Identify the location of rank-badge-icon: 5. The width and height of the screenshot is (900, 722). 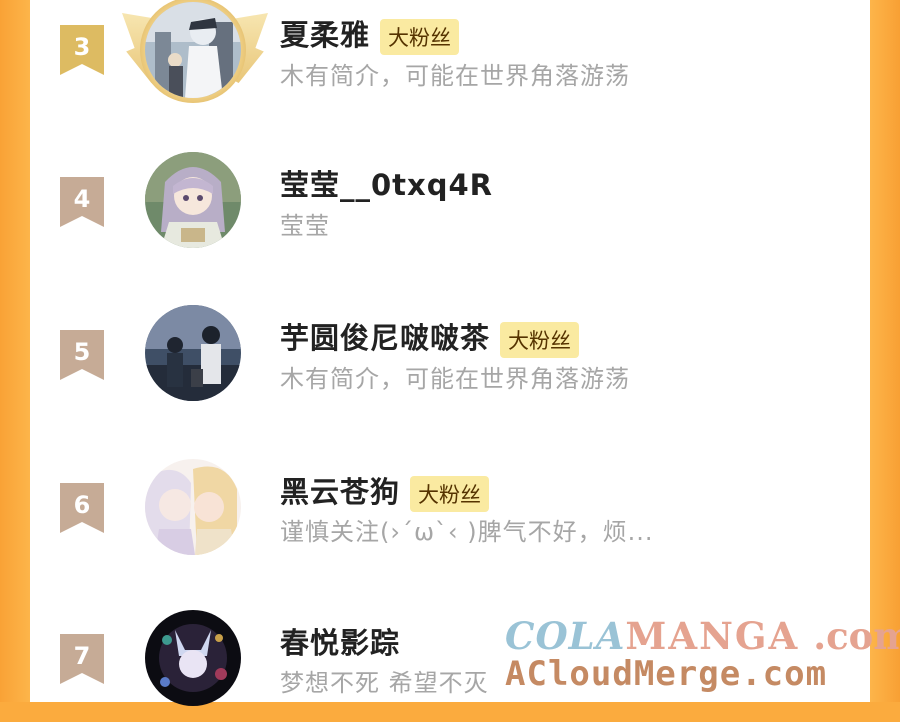
(82, 355).